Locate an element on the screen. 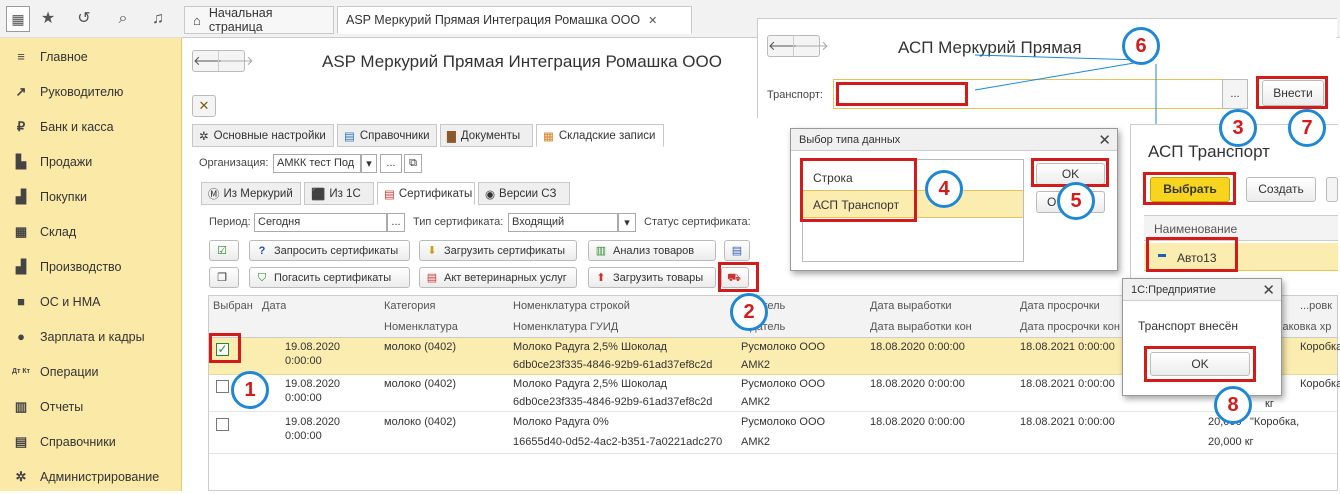  period-label: Период: is located at coordinates (230, 222).